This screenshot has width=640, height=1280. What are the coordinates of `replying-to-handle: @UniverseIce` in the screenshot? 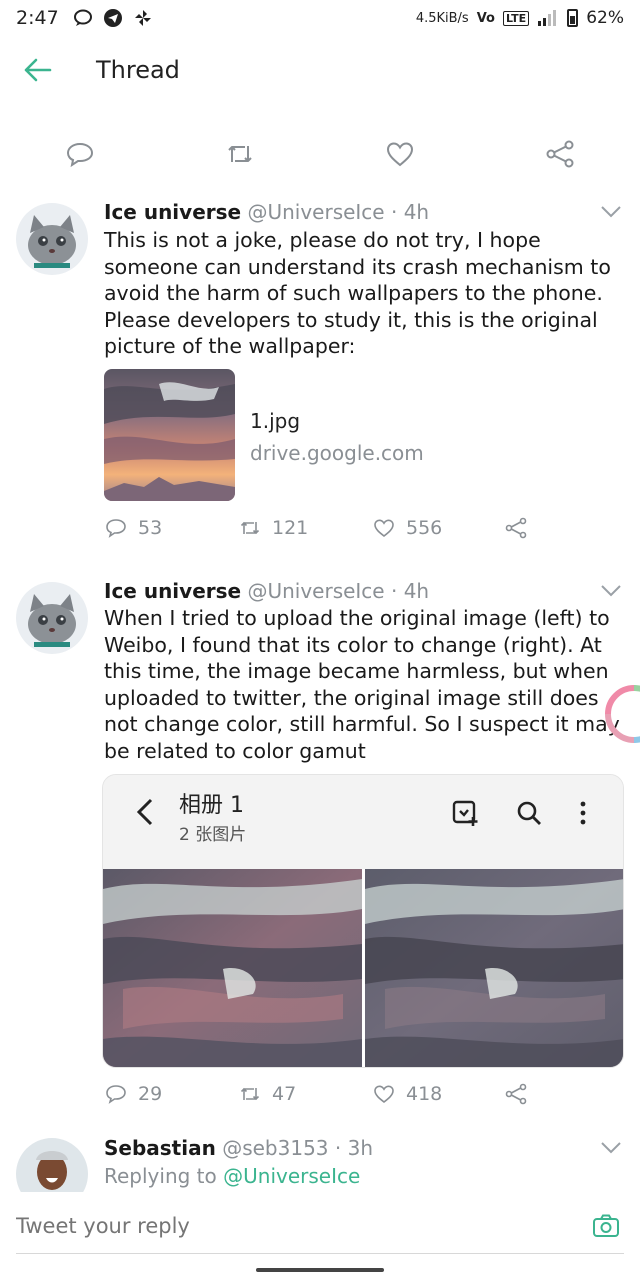 It's located at (291, 1176).